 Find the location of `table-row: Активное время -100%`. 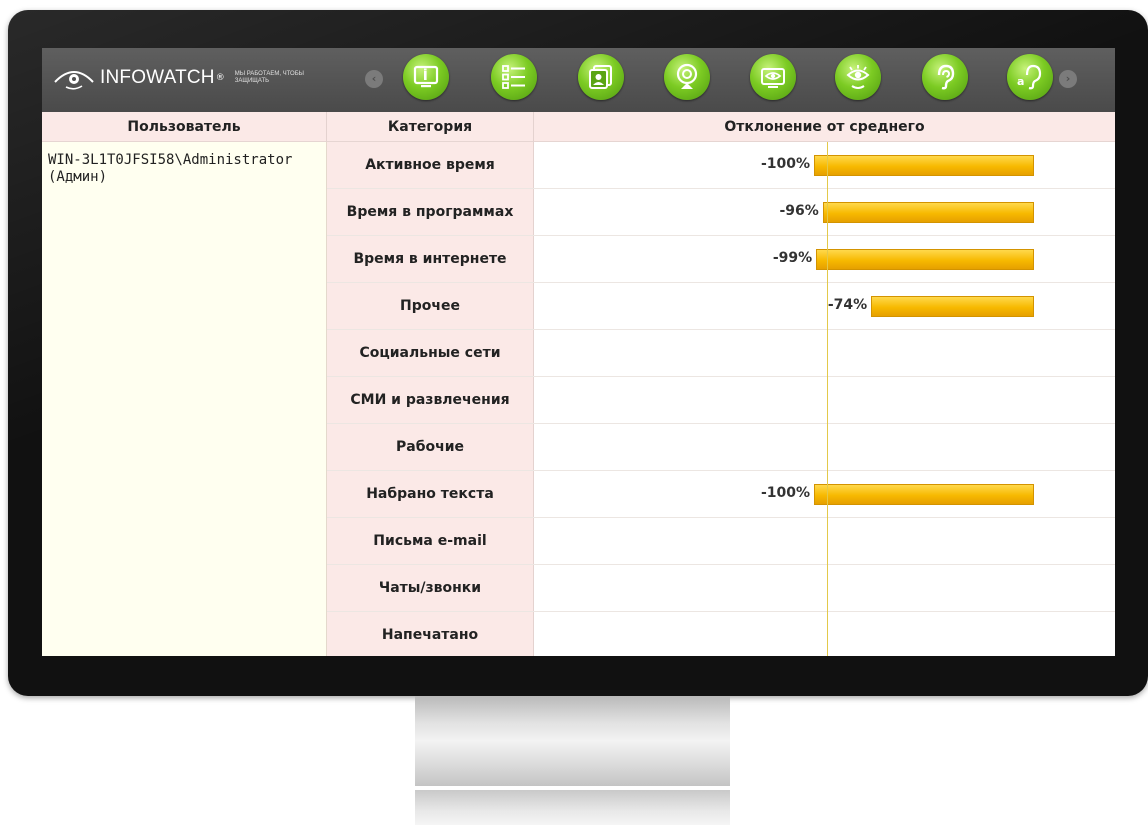

table-row: Активное время -100% is located at coordinates (721, 165).